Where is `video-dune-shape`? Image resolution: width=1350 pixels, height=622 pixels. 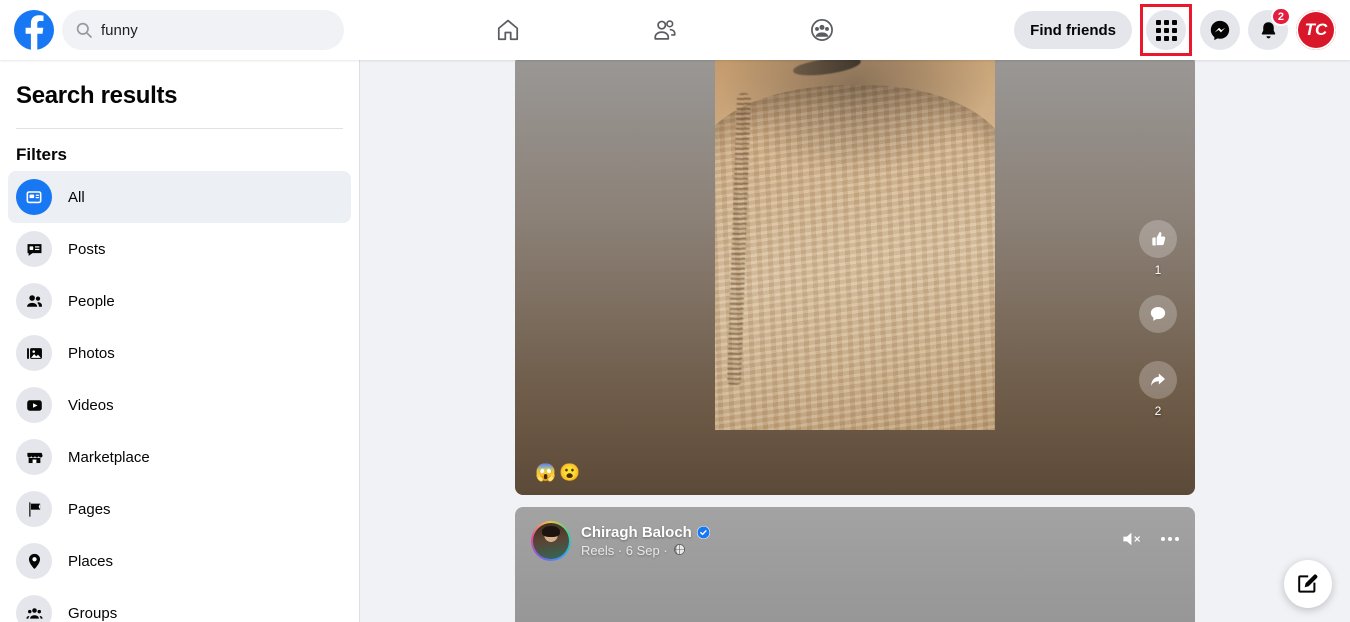 video-dune-shape is located at coordinates (855, 257).